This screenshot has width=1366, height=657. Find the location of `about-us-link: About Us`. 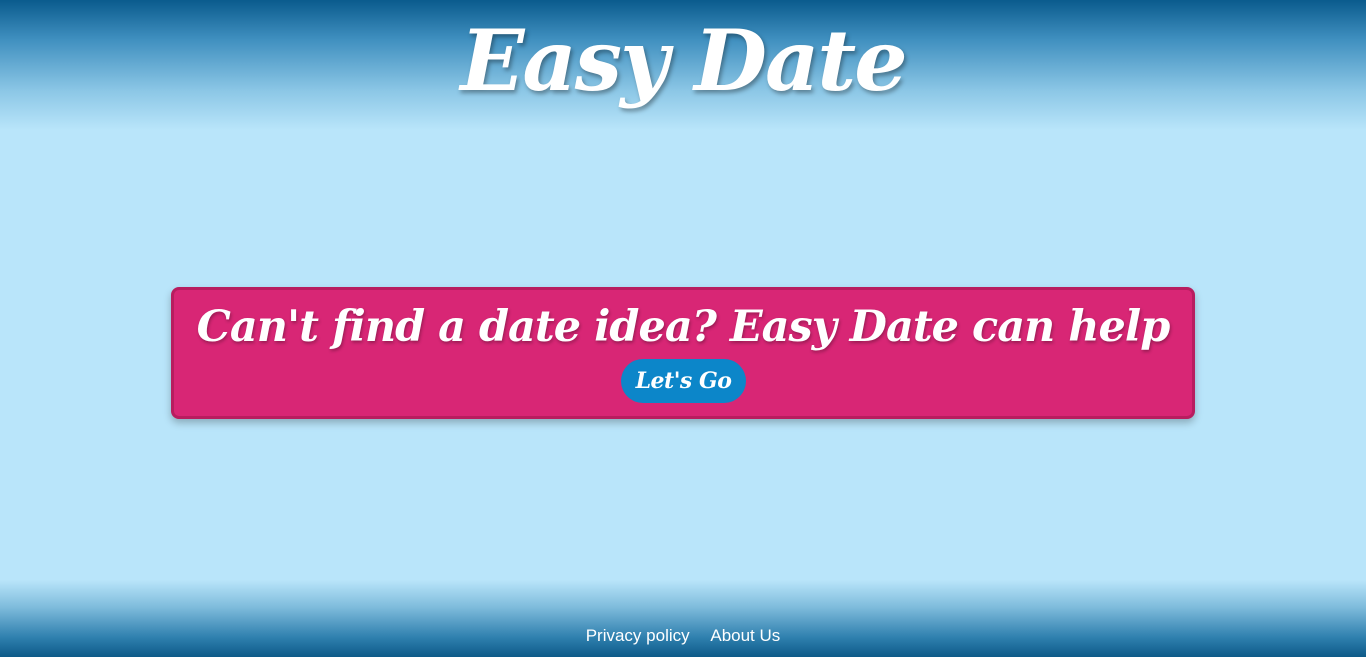

about-us-link: About Us is located at coordinates (745, 635).